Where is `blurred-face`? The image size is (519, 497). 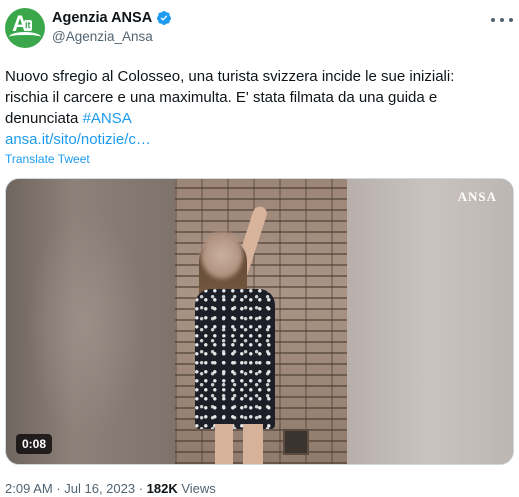
blurred-face is located at coordinates (222, 255).